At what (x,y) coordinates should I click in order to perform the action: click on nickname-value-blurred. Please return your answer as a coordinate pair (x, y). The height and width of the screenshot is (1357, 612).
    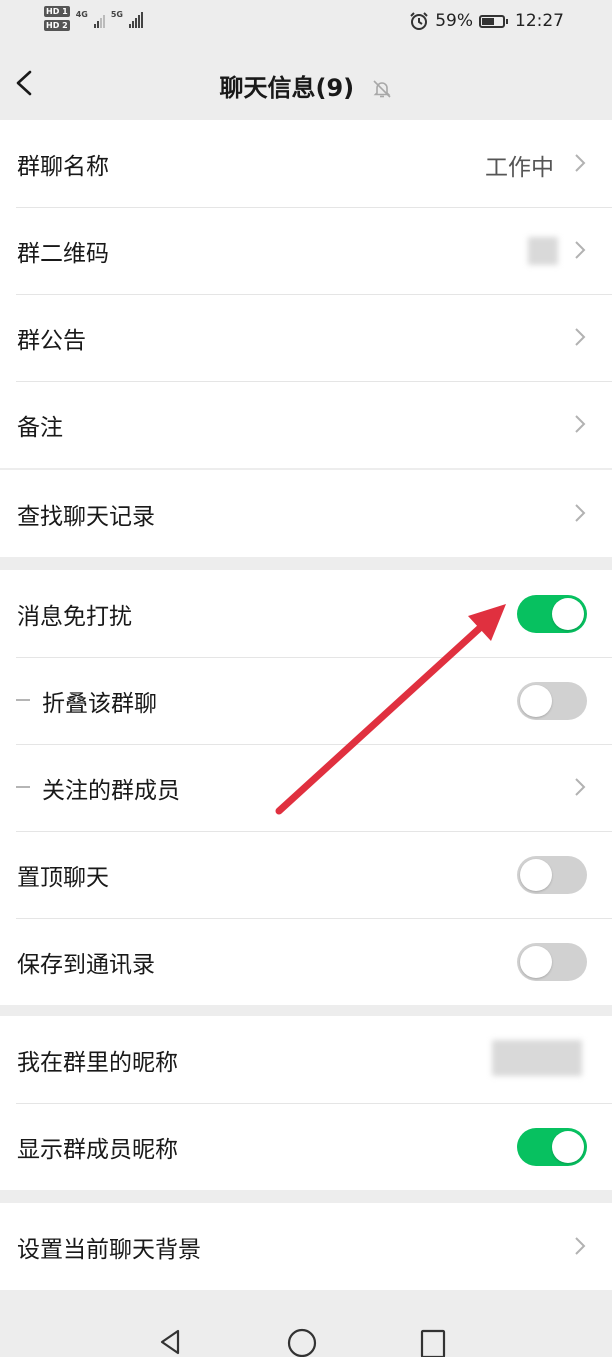
    Looking at the image, I should click on (537, 1058).